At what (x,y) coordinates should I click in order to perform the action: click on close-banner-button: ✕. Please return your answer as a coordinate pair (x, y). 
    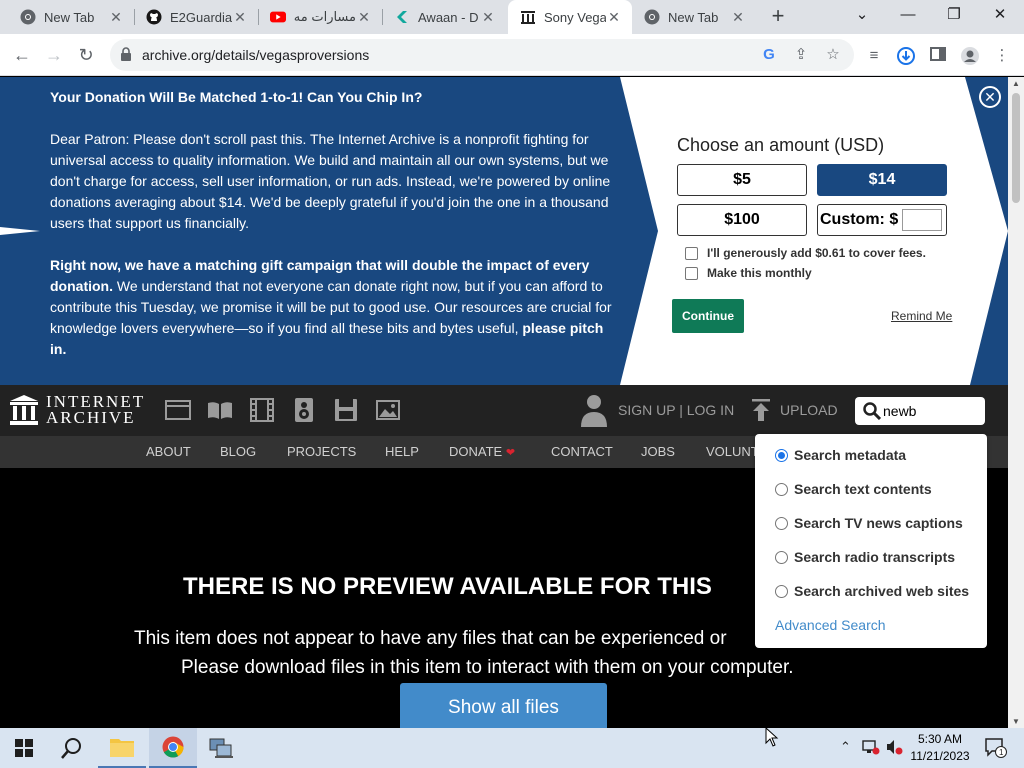
    Looking at the image, I should click on (990, 97).